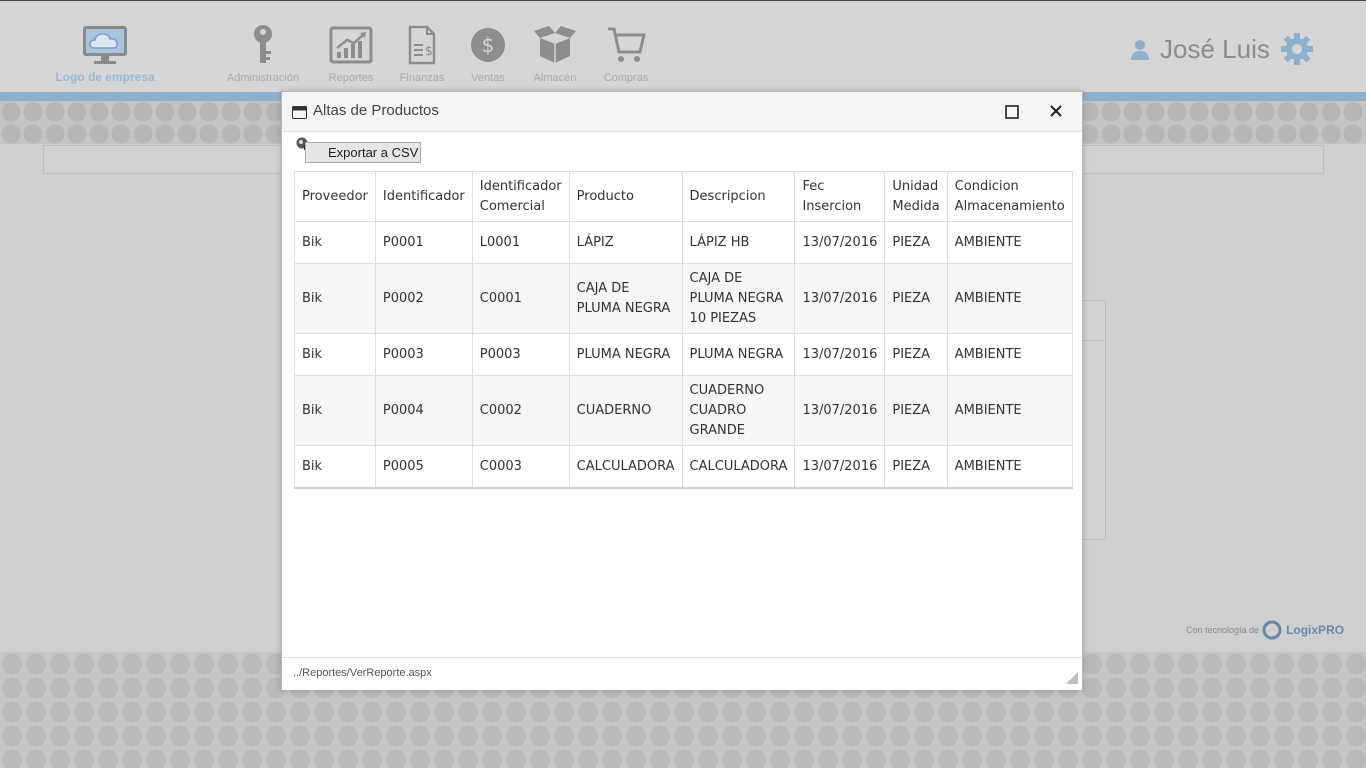 The width and height of the screenshot is (1366, 768). What do you see at coordinates (738, 298) in the screenshot?
I see `table-cell: CAJA DE PLUMA NEGRA 10 PIEZAS` at bounding box center [738, 298].